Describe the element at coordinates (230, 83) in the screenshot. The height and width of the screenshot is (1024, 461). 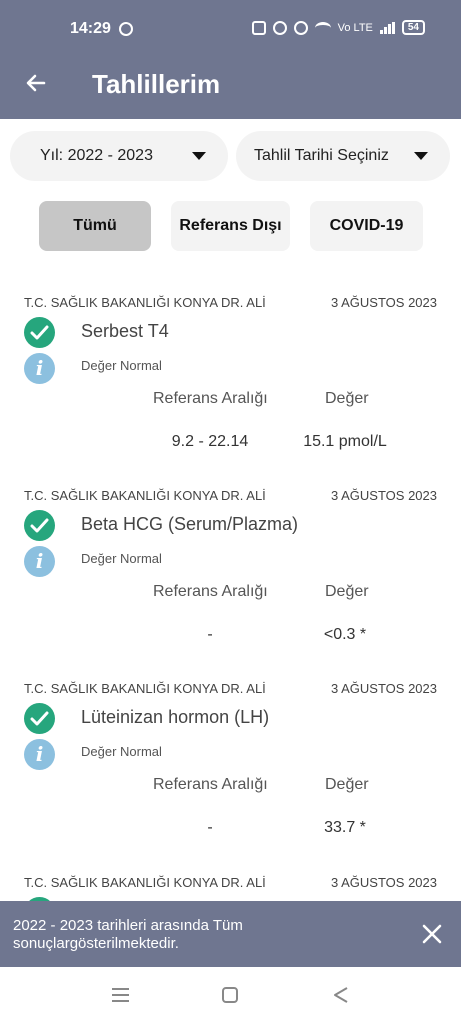
I see `app-bar: Tahlillerim` at that location.